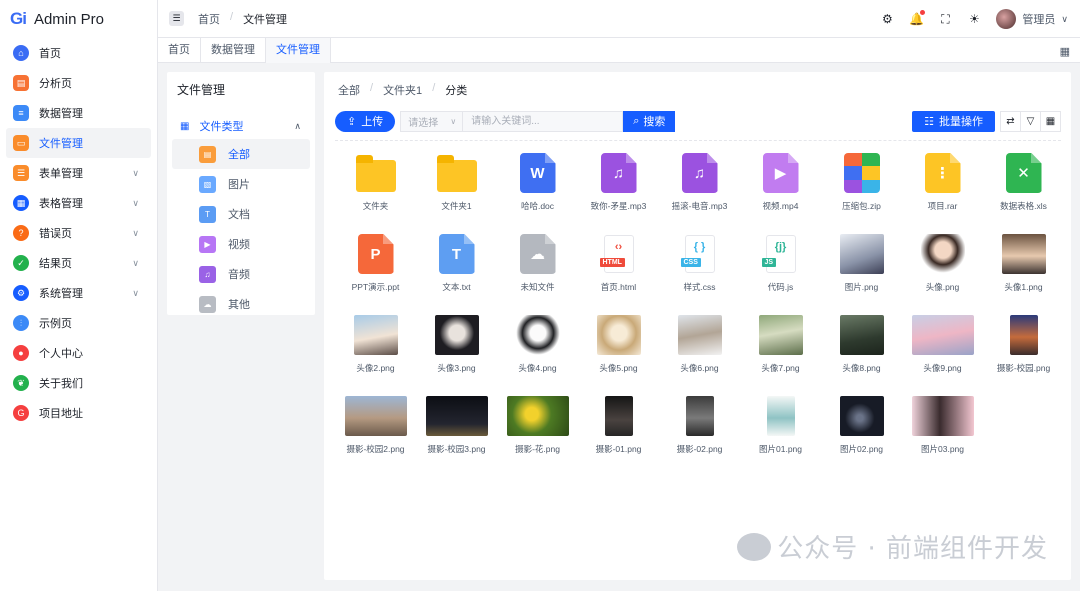 The width and height of the screenshot is (1080, 591). I want to click on batch-label: 批量操作, so click(961, 122).